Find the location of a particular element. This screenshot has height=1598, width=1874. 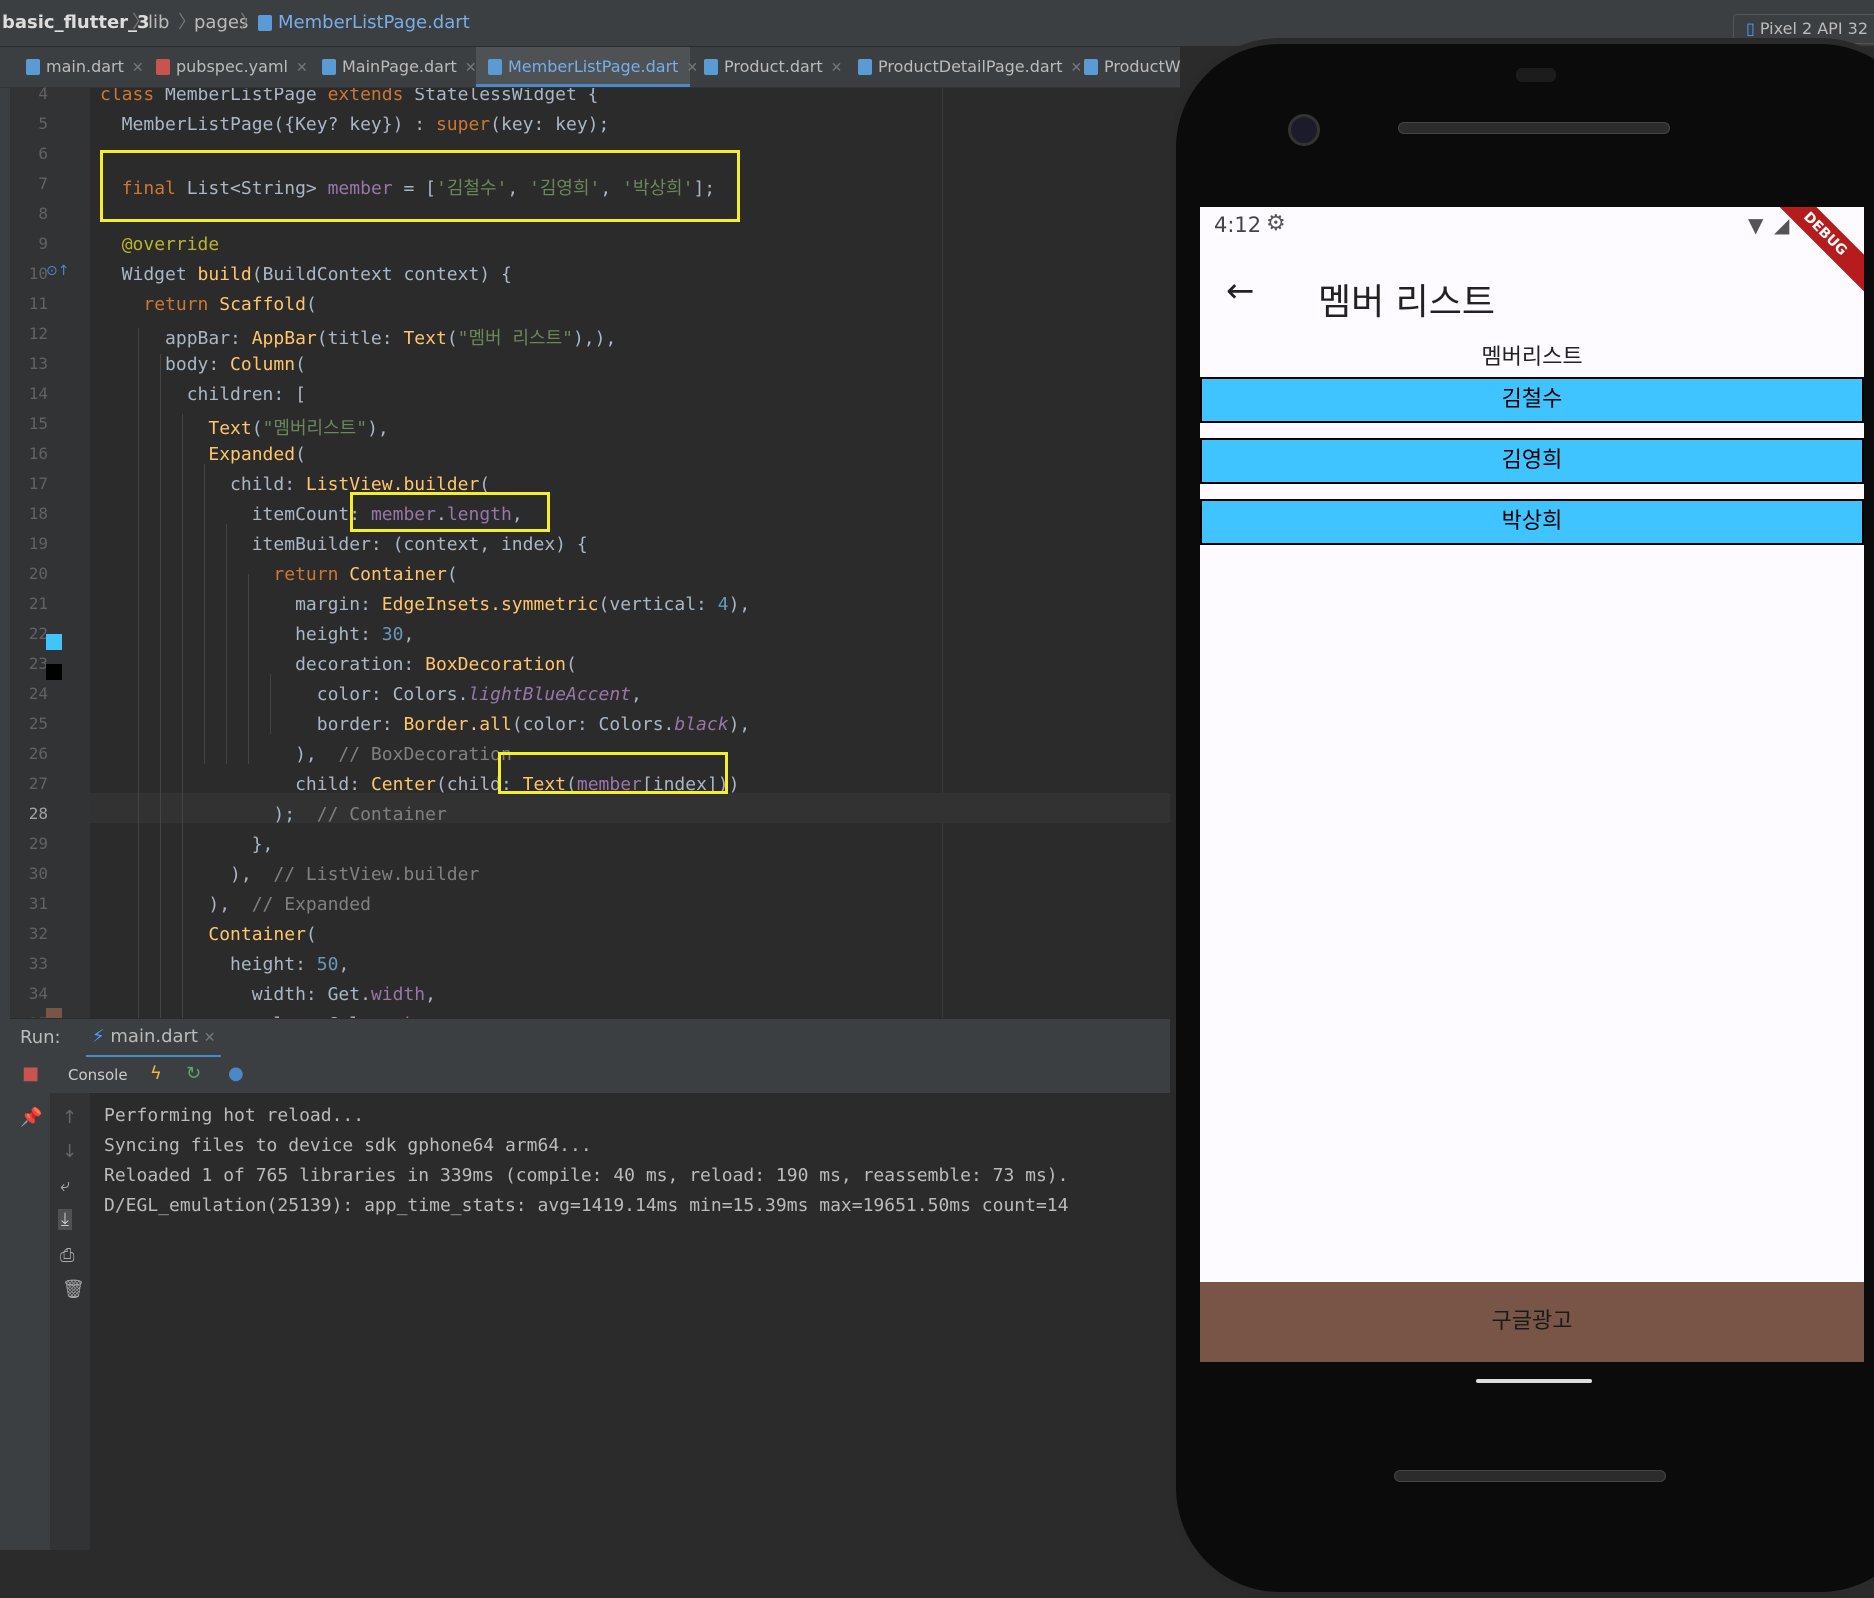

run-side-toolbar: 📌 is located at coordinates (30, 1321).